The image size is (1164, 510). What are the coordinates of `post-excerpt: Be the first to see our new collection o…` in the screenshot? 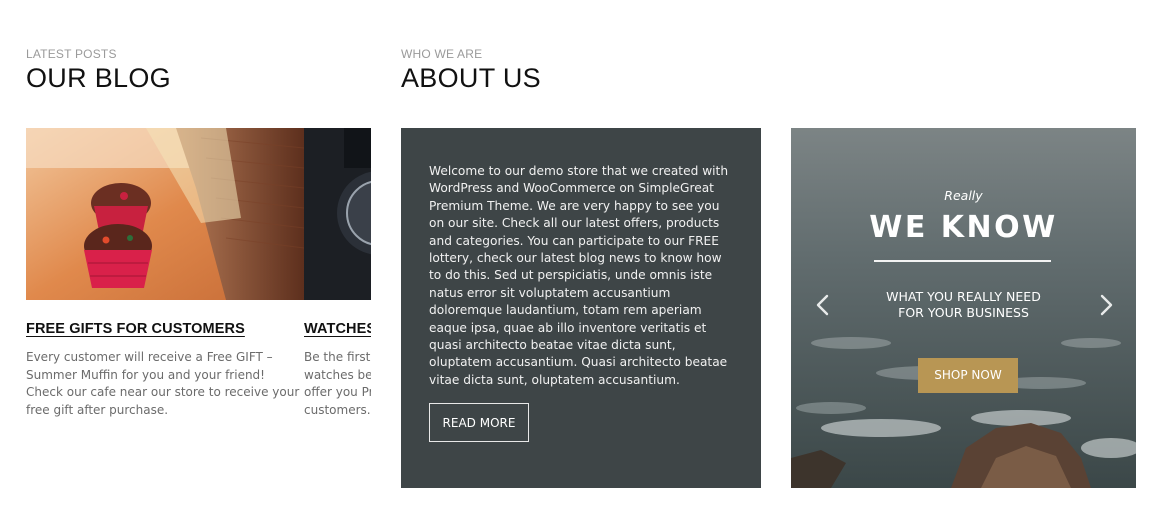 It's located at (337, 383).